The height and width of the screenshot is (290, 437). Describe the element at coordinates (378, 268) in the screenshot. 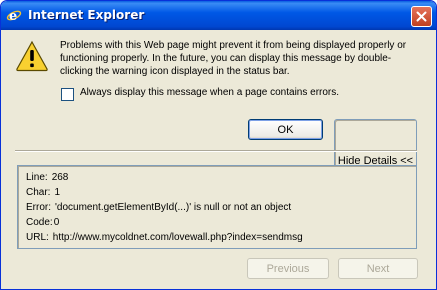

I see `next-button: Next` at that location.